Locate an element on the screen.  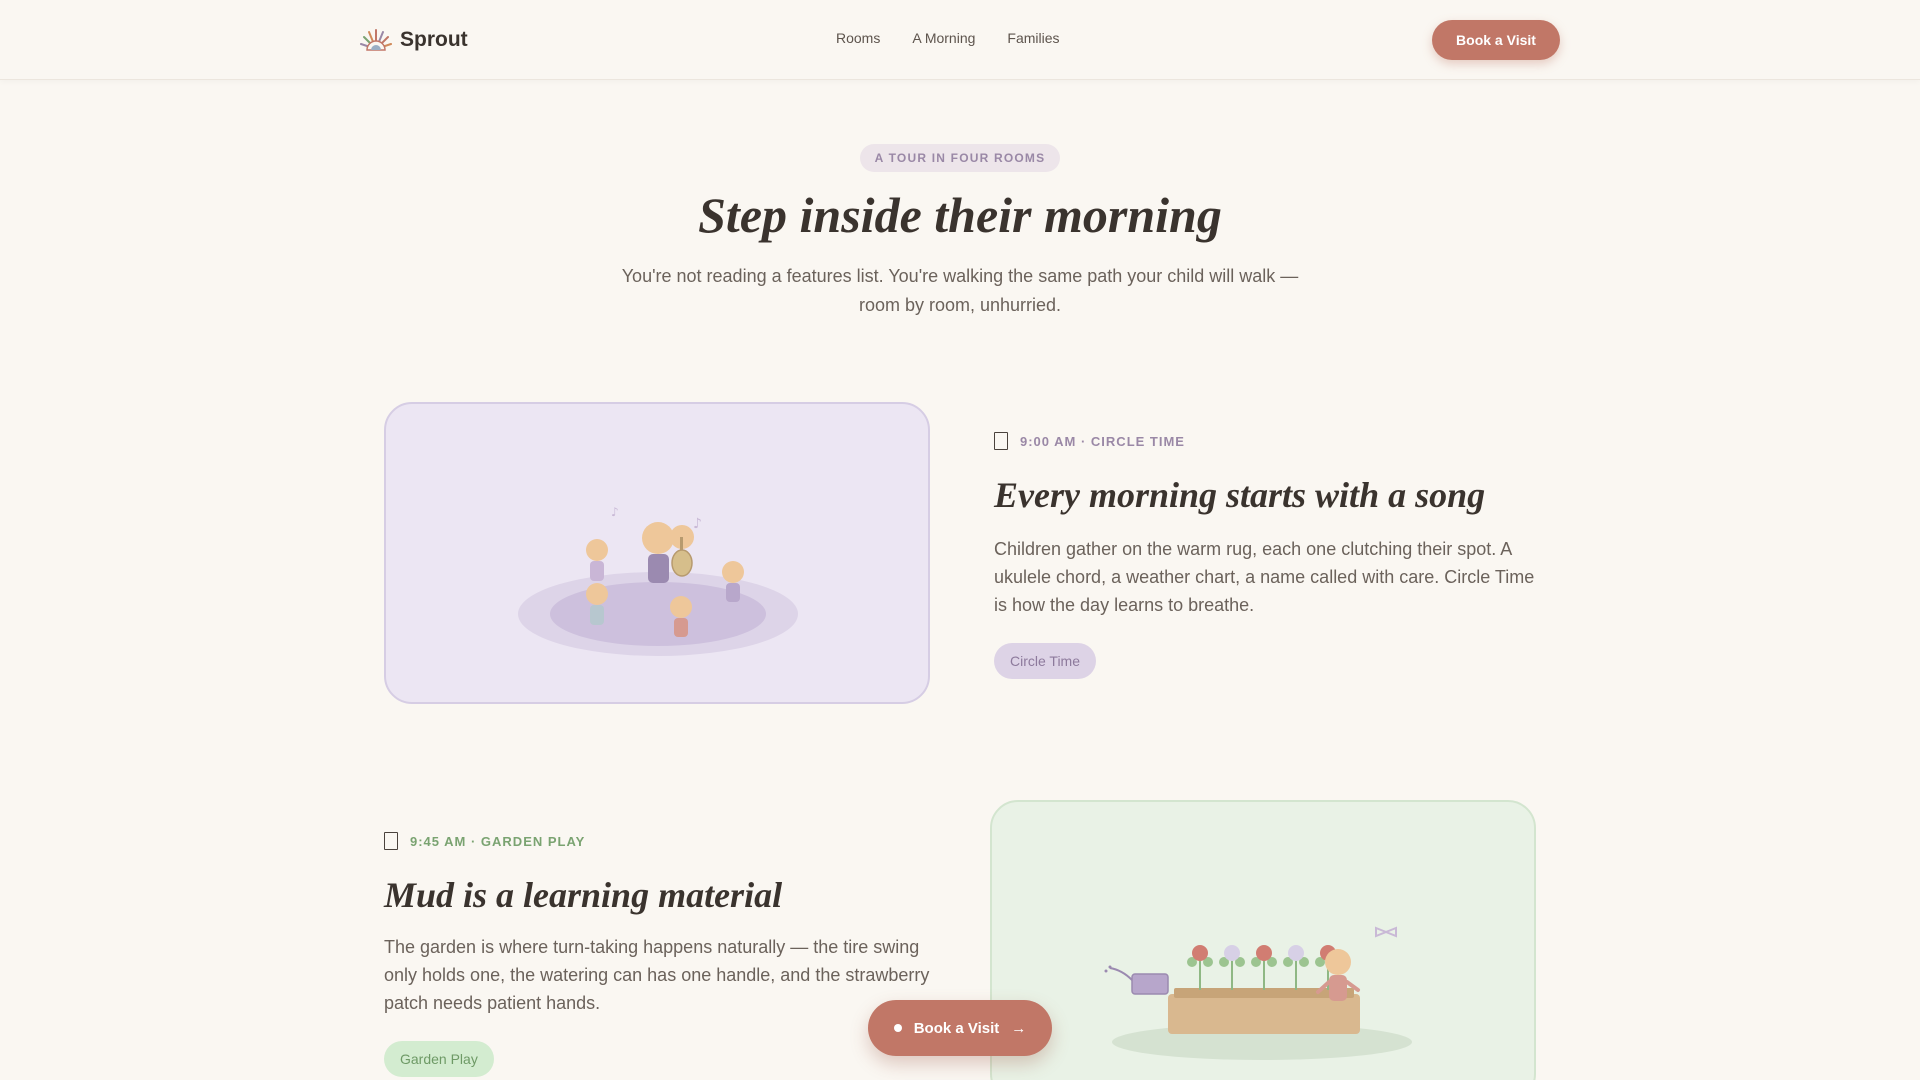
garden-play-time-label: 9:45 AM · GARDEN PLAY is located at coordinates (498, 841).